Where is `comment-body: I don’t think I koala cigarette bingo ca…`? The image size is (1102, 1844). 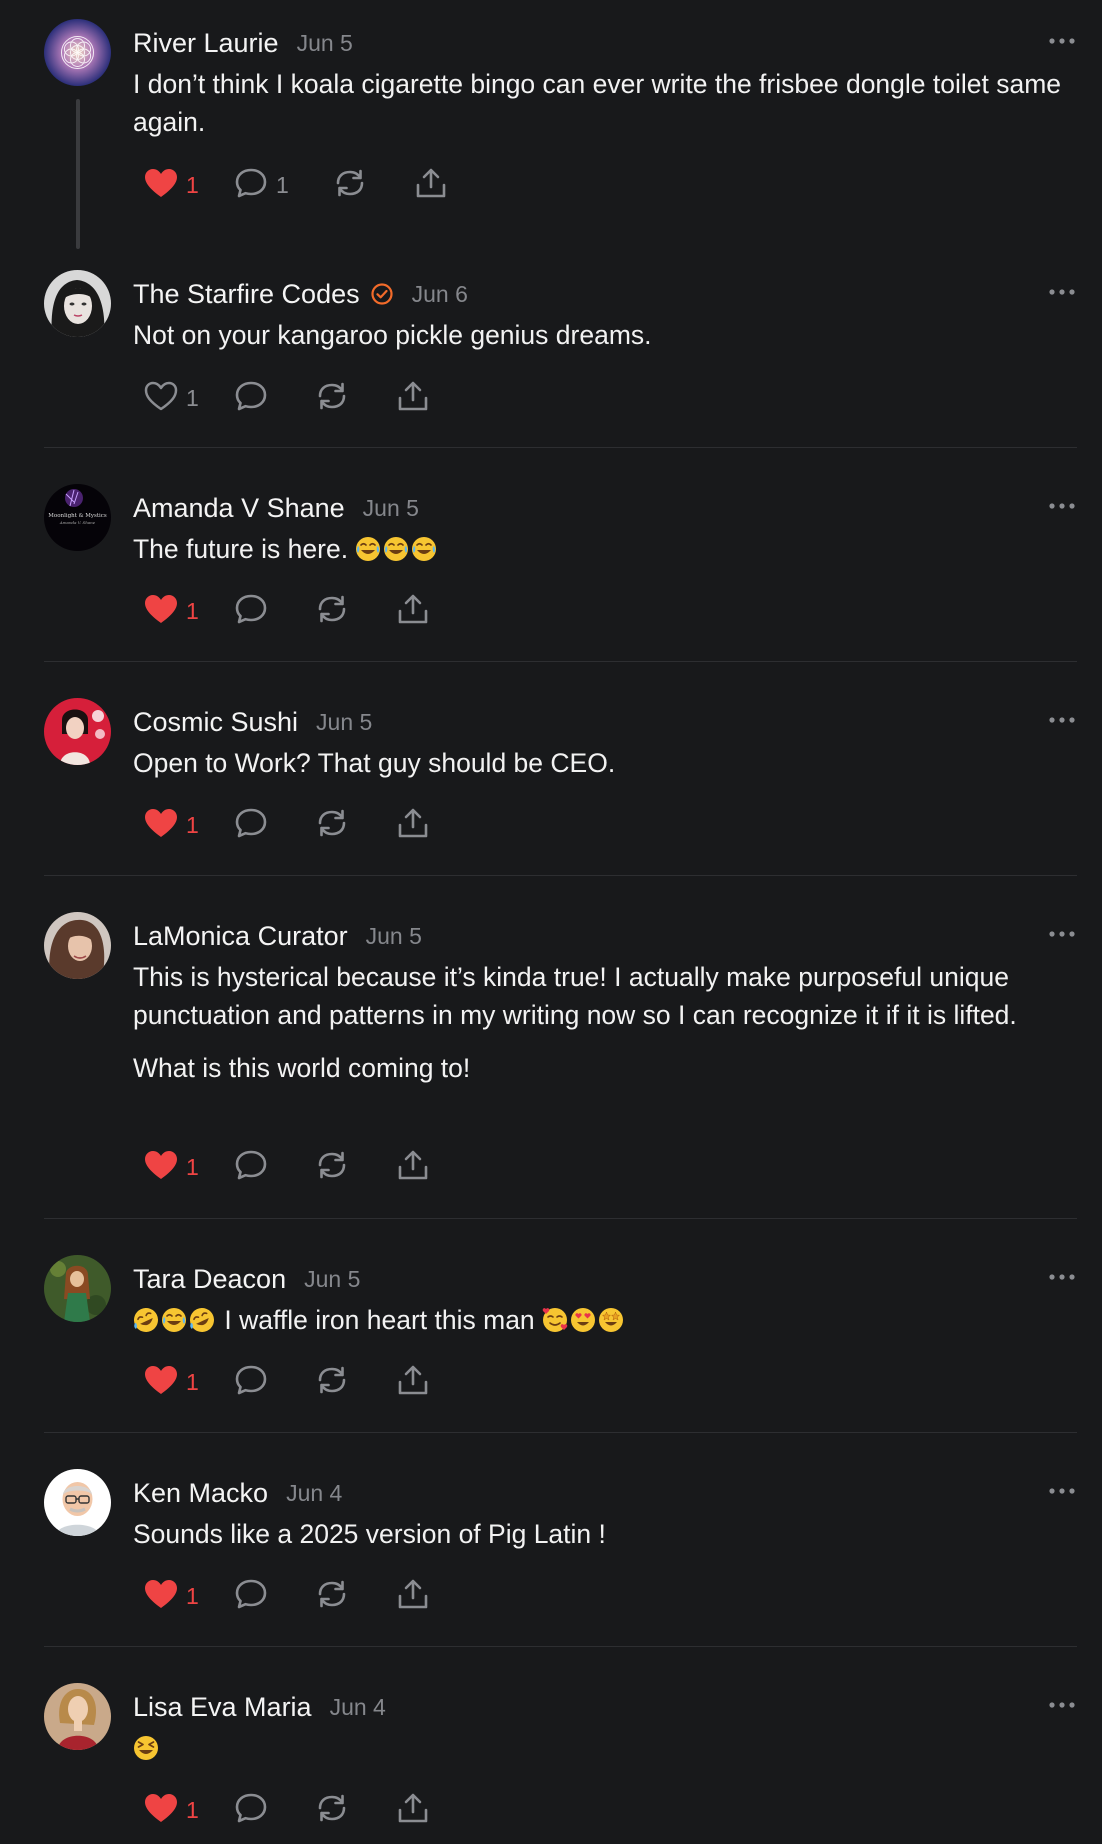
comment-body: I don’t think I koala cigarette bingo ca… is located at coordinates (603, 103).